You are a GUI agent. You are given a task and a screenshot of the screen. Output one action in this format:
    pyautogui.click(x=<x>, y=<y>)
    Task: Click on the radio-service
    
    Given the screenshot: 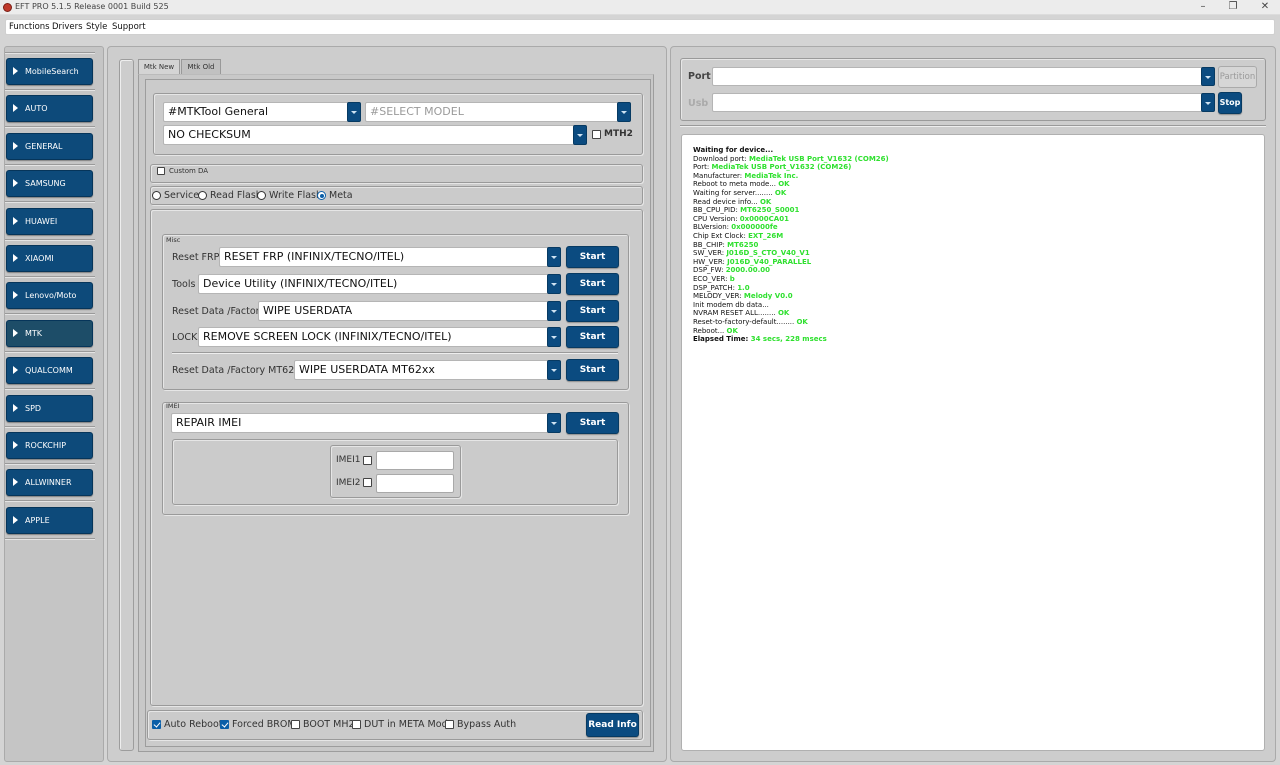 What is the action you would take?
    pyautogui.click(x=156, y=195)
    